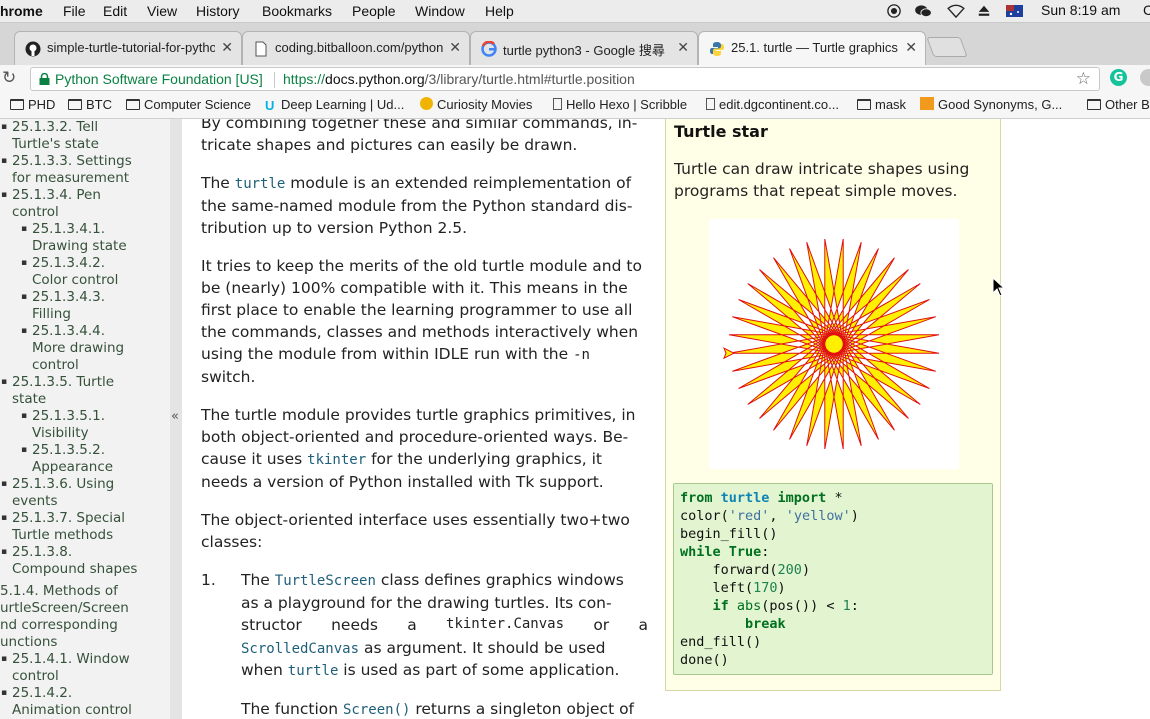  Describe the element at coordinates (9, 78) in the screenshot. I see `reload-icon: ↻` at that location.